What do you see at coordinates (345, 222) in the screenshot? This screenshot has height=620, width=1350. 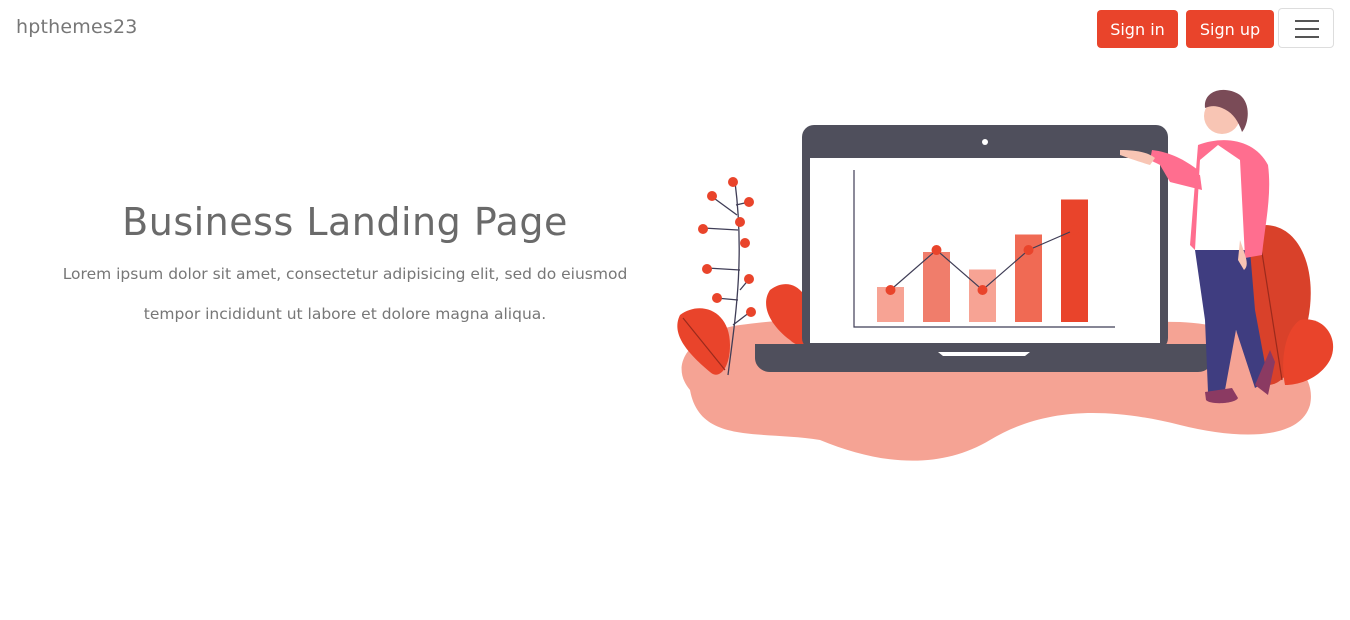 I see `hero-title: Business Landing Page` at bounding box center [345, 222].